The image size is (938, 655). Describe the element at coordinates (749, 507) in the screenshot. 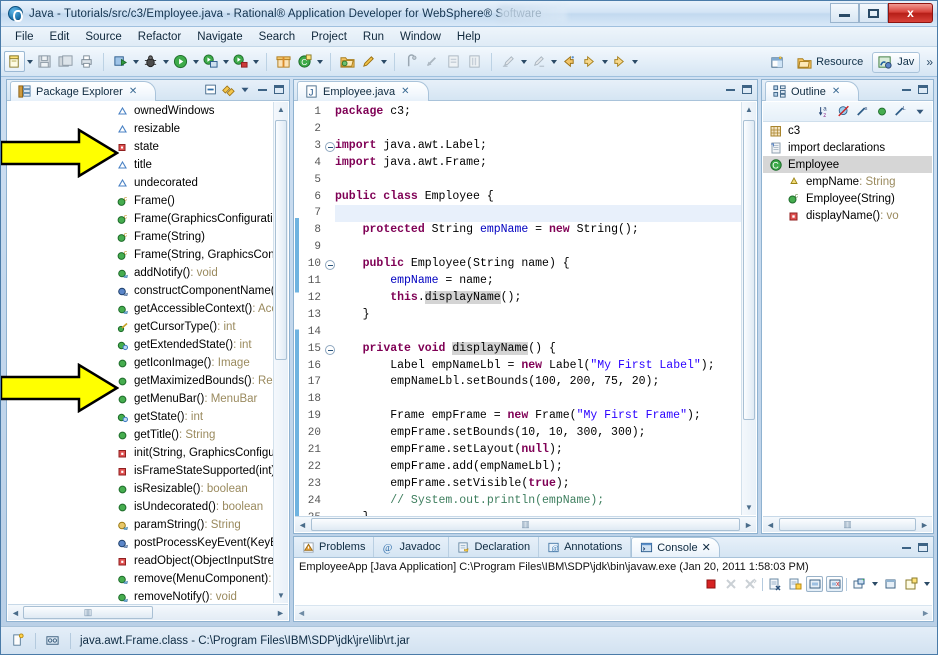

I see `scroll-down-icon: ▼` at that location.